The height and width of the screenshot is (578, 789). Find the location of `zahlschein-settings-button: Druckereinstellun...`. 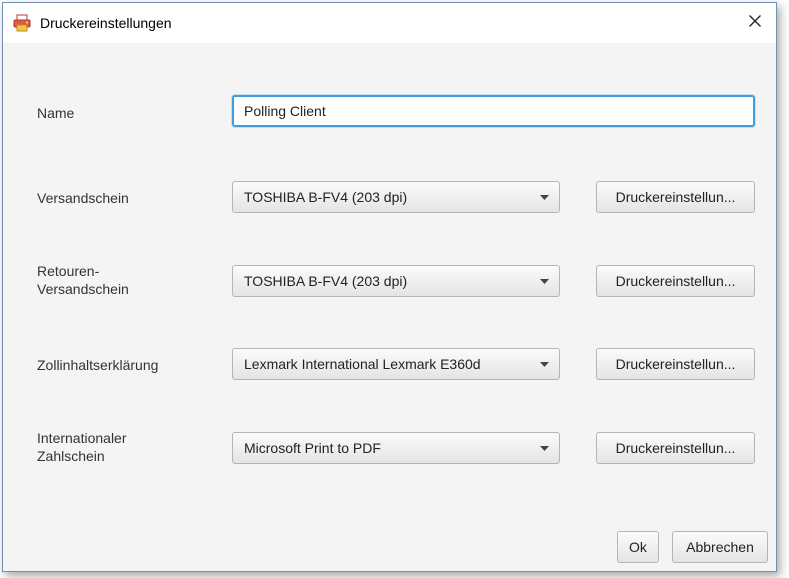

zahlschein-settings-button: Druckereinstellun... is located at coordinates (675, 448).